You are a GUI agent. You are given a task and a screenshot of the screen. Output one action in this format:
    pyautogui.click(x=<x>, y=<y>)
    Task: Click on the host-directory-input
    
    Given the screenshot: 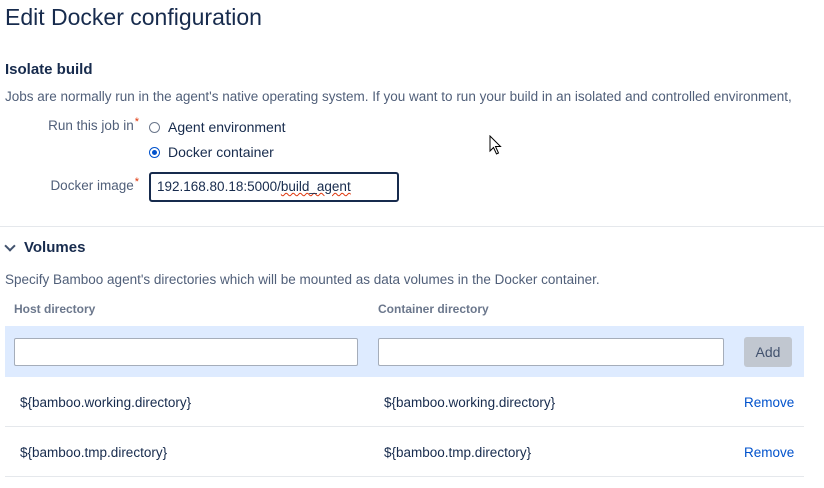 What is the action you would take?
    pyautogui.click(x=186, y=352)
    